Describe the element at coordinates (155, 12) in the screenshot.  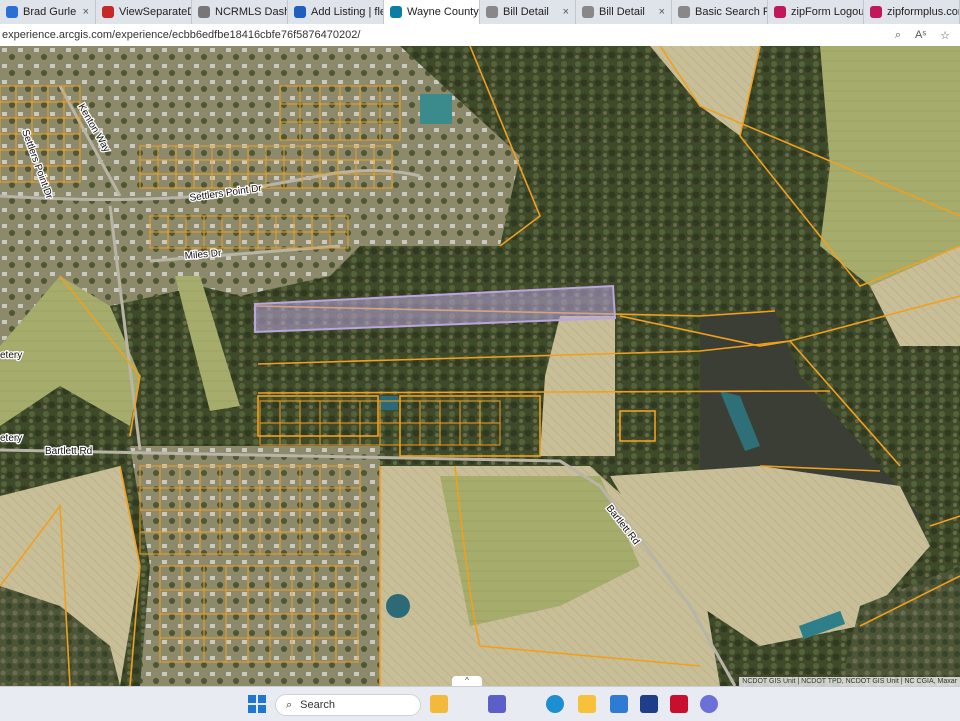
I see `tab-label: ViewSeparateDo` at that location.